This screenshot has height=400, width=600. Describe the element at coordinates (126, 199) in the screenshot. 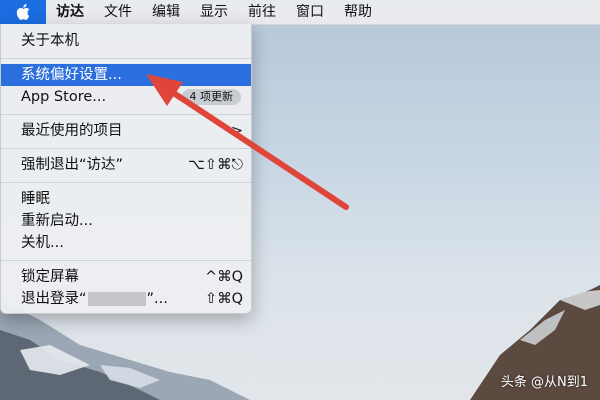

I see `menu-item-sleep: 睡眠` at that location.